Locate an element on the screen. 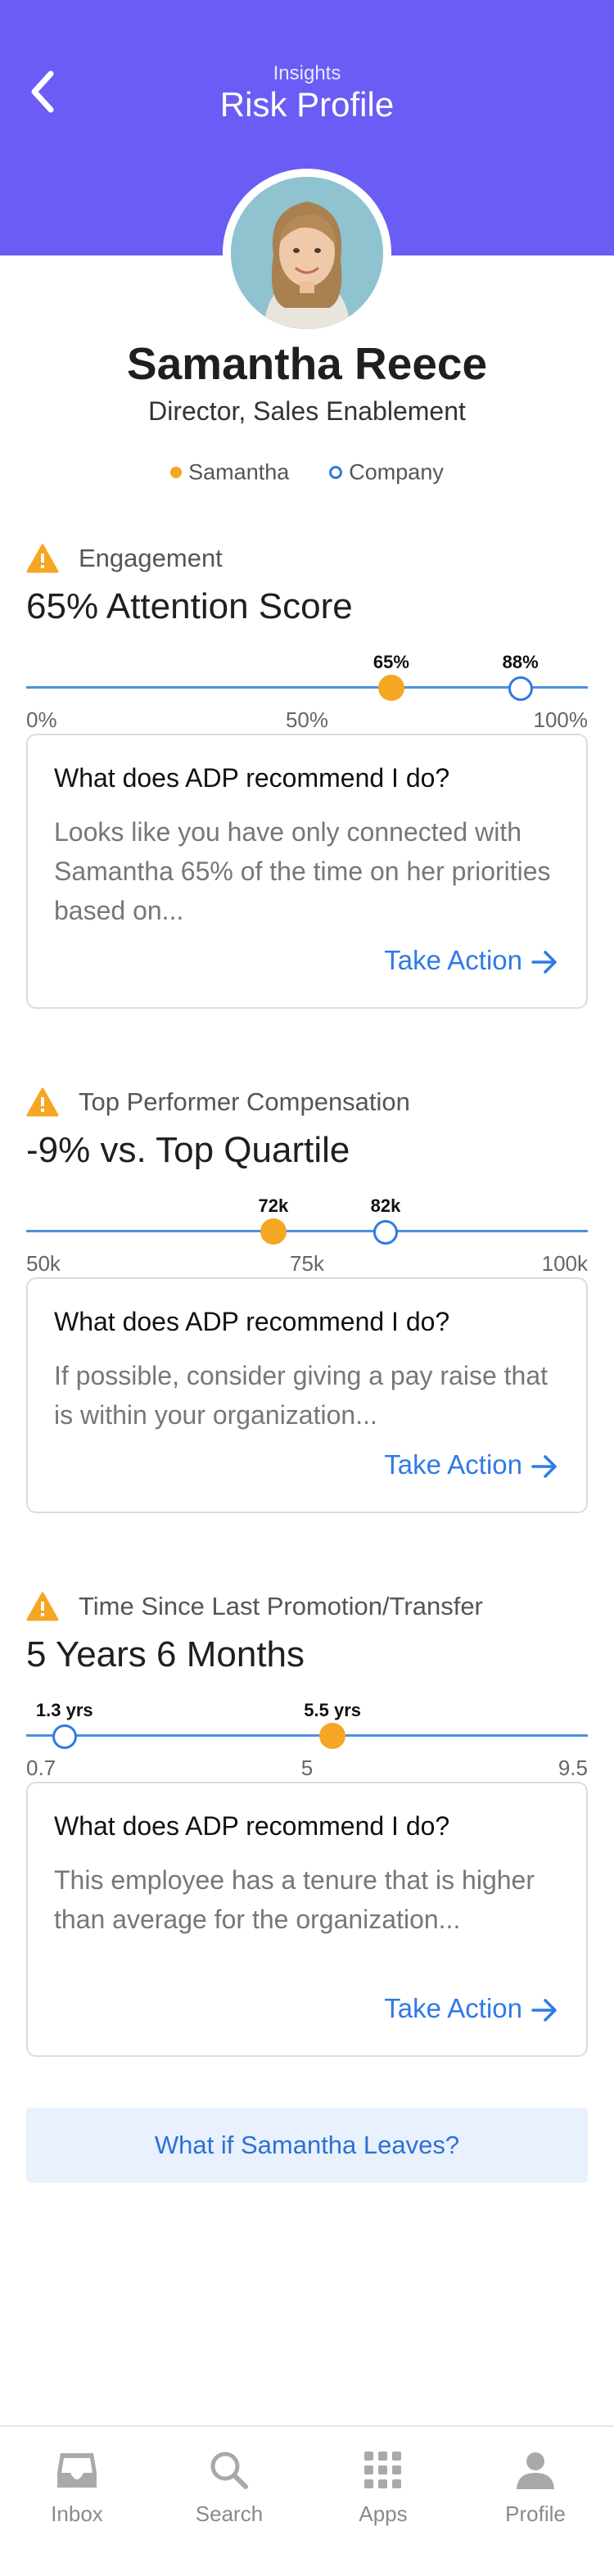 The width and height of the screenshot is (614, 2576). employee-value-label: 72k is located at coordinates (274, 1205).